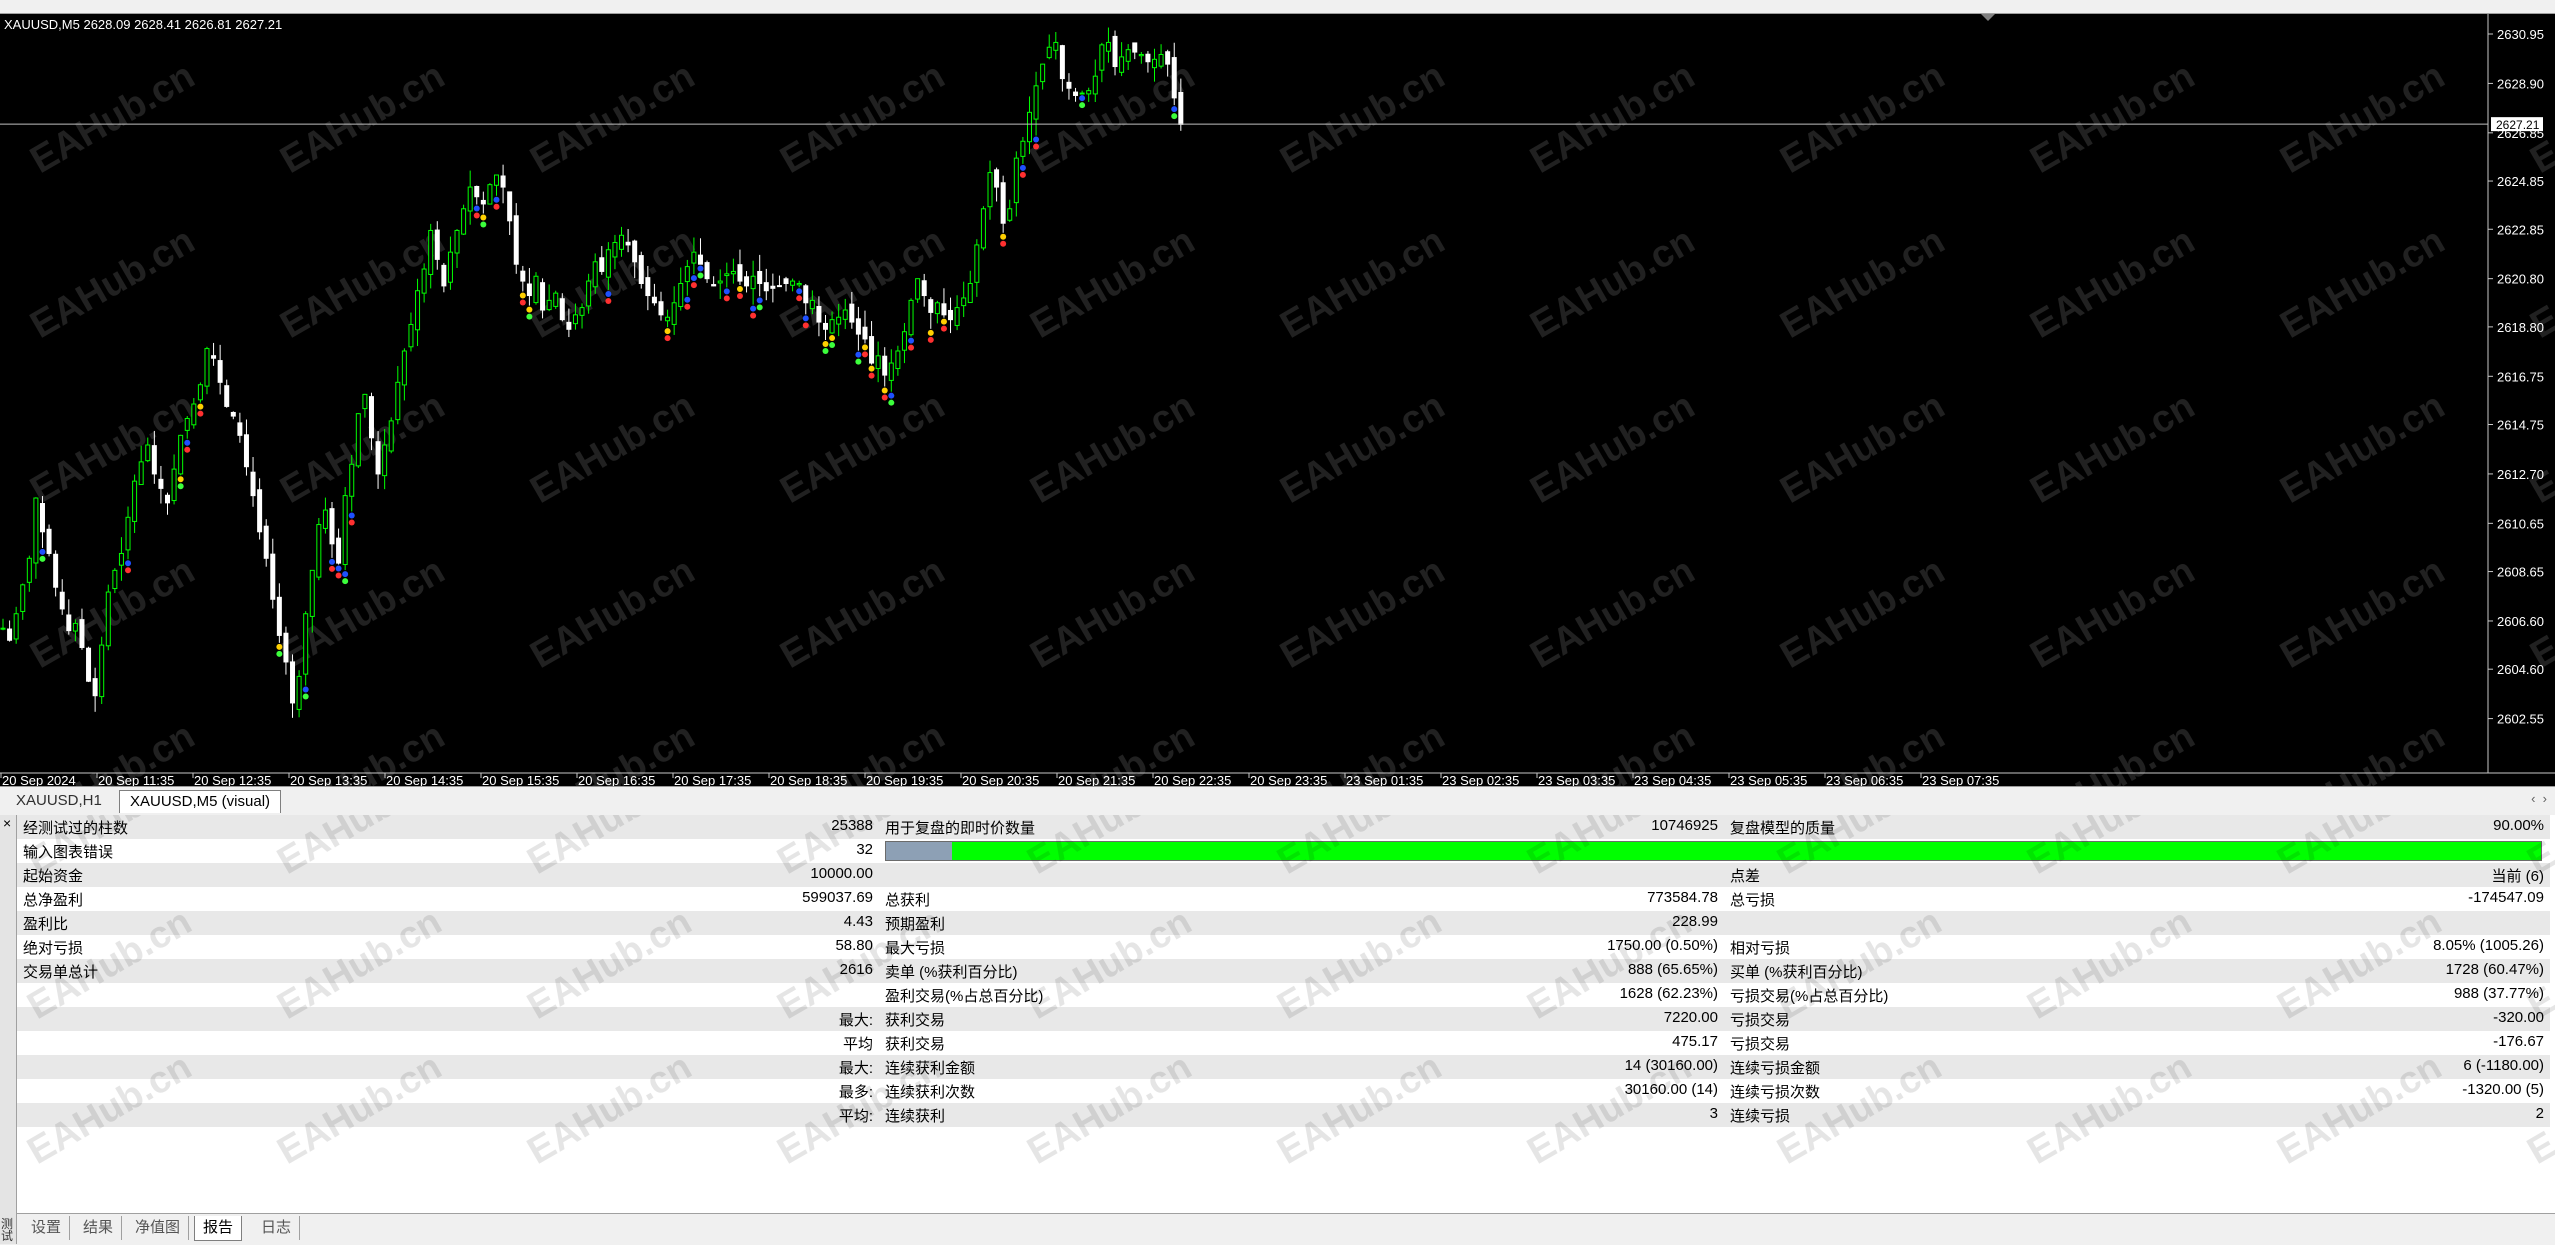  I want to click on report-label: 获利交易, so click(1090, 1019).